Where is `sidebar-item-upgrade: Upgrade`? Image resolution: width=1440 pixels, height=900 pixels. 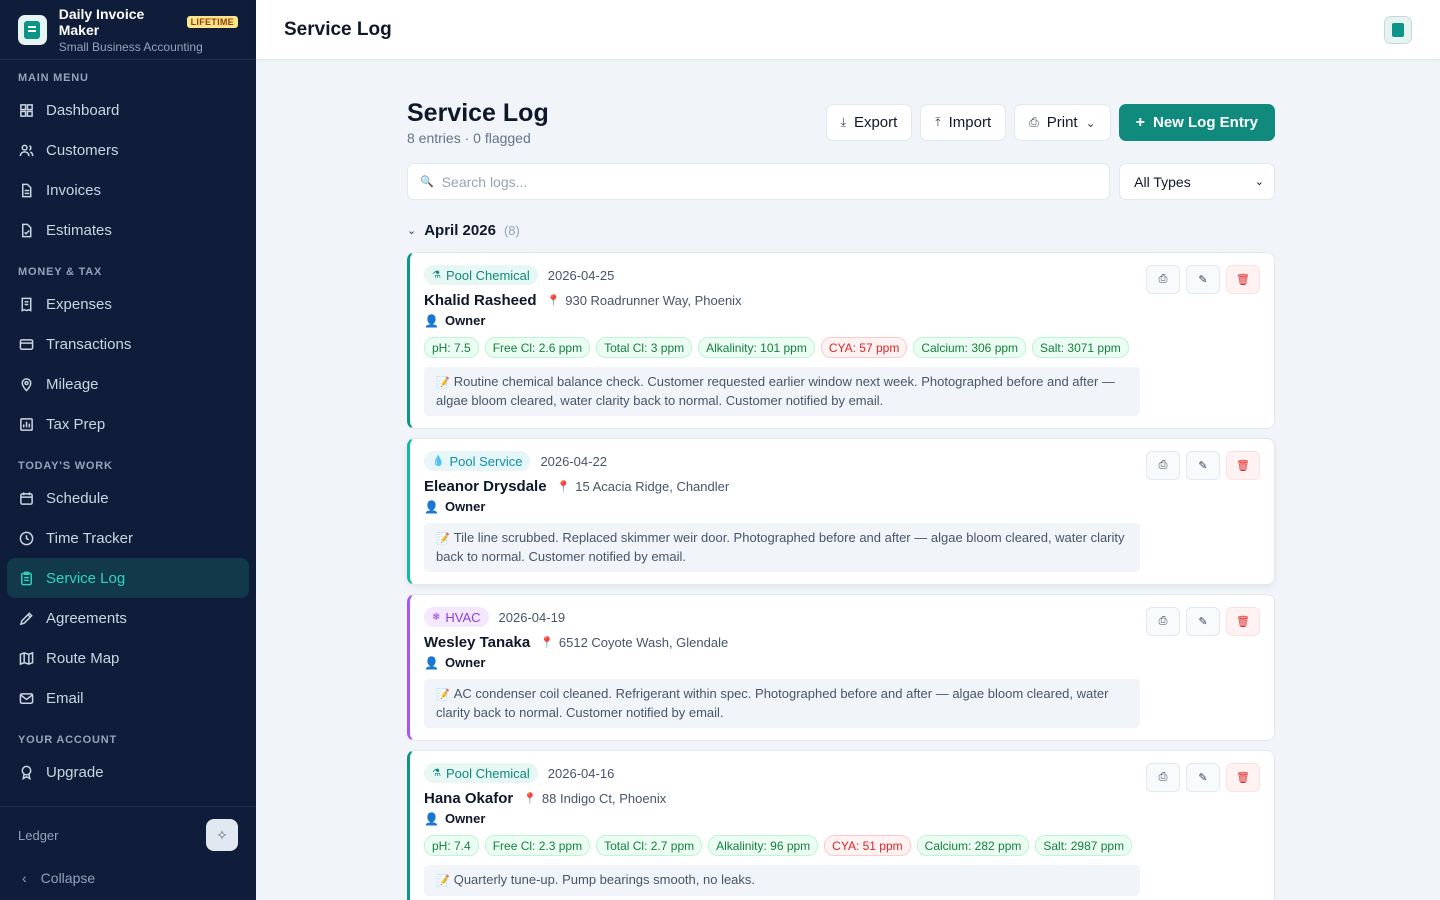 sidebar-item-upgrade: Upgrade is located at coordinates (128, 772).